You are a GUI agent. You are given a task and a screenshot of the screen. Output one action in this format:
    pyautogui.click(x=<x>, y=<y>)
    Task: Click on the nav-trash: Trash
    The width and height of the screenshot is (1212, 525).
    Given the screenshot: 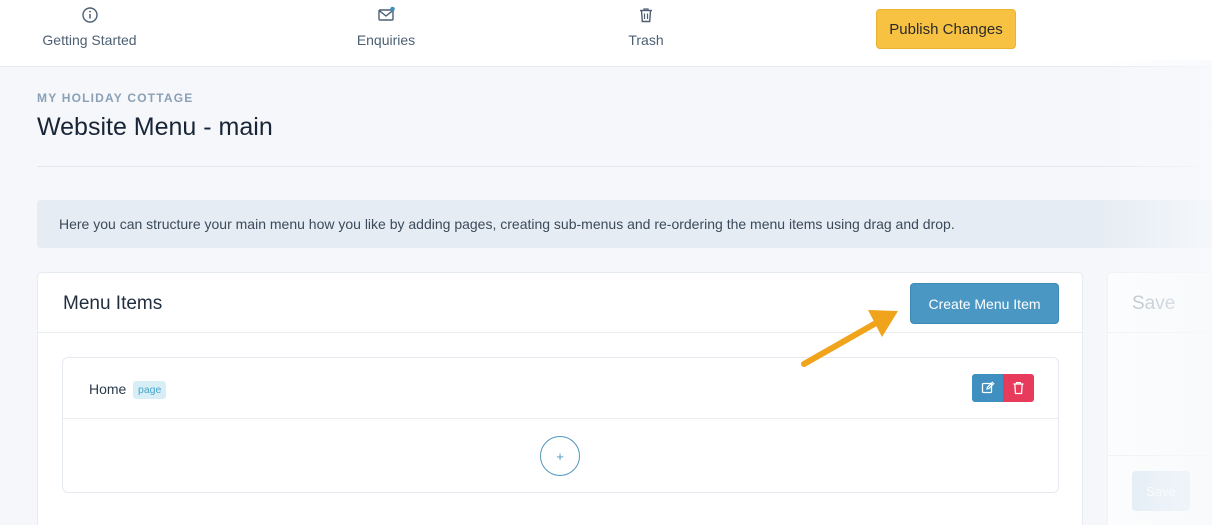 What is the action you would take?
    pyautogui.click(x=646, y=27)
    